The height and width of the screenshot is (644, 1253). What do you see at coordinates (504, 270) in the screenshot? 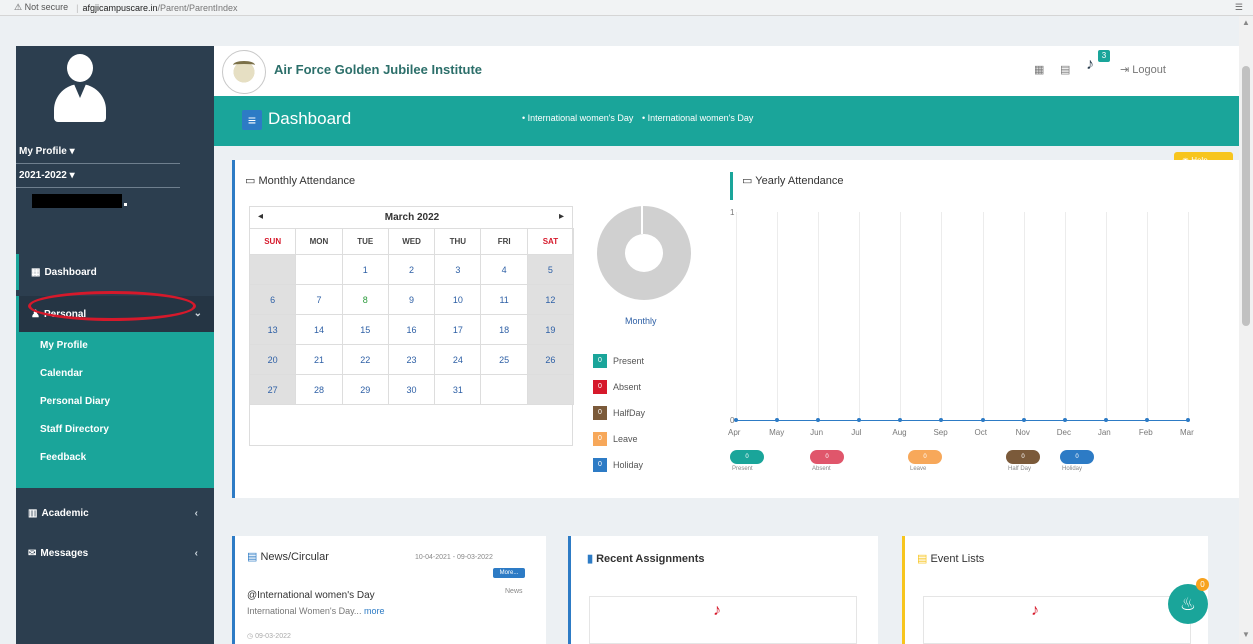
I see `calendar-day-cell: 4` at bounding box center [504, 270].